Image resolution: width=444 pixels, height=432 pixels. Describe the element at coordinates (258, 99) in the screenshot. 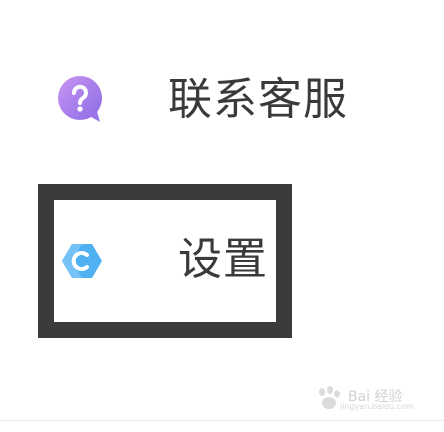

I see `contact-service-label: 联系客服` at that location.